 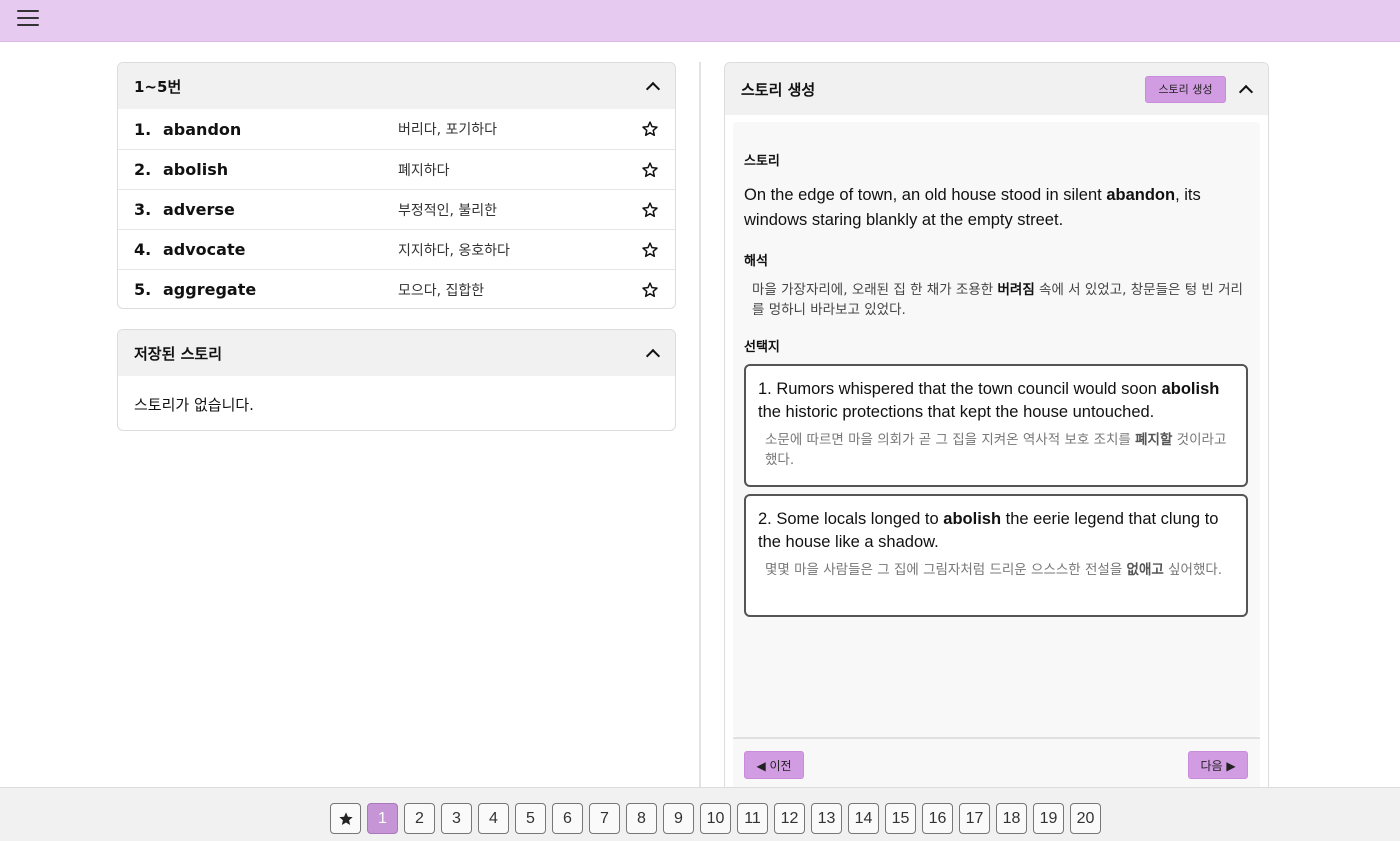 I want to click on word-row: 4. advocate 지지하다, 옹호하다, so click(x=396, y=249).